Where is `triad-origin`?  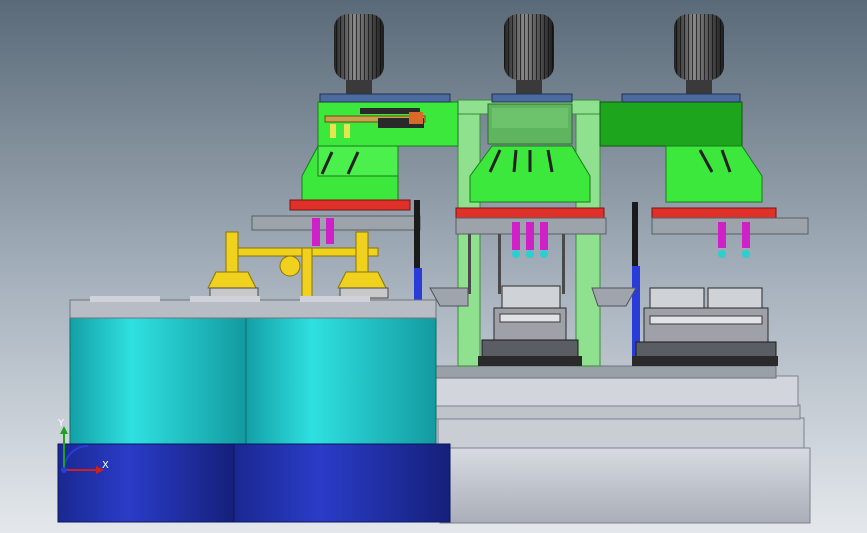
triad-origin is located at coordinates (64, 470).